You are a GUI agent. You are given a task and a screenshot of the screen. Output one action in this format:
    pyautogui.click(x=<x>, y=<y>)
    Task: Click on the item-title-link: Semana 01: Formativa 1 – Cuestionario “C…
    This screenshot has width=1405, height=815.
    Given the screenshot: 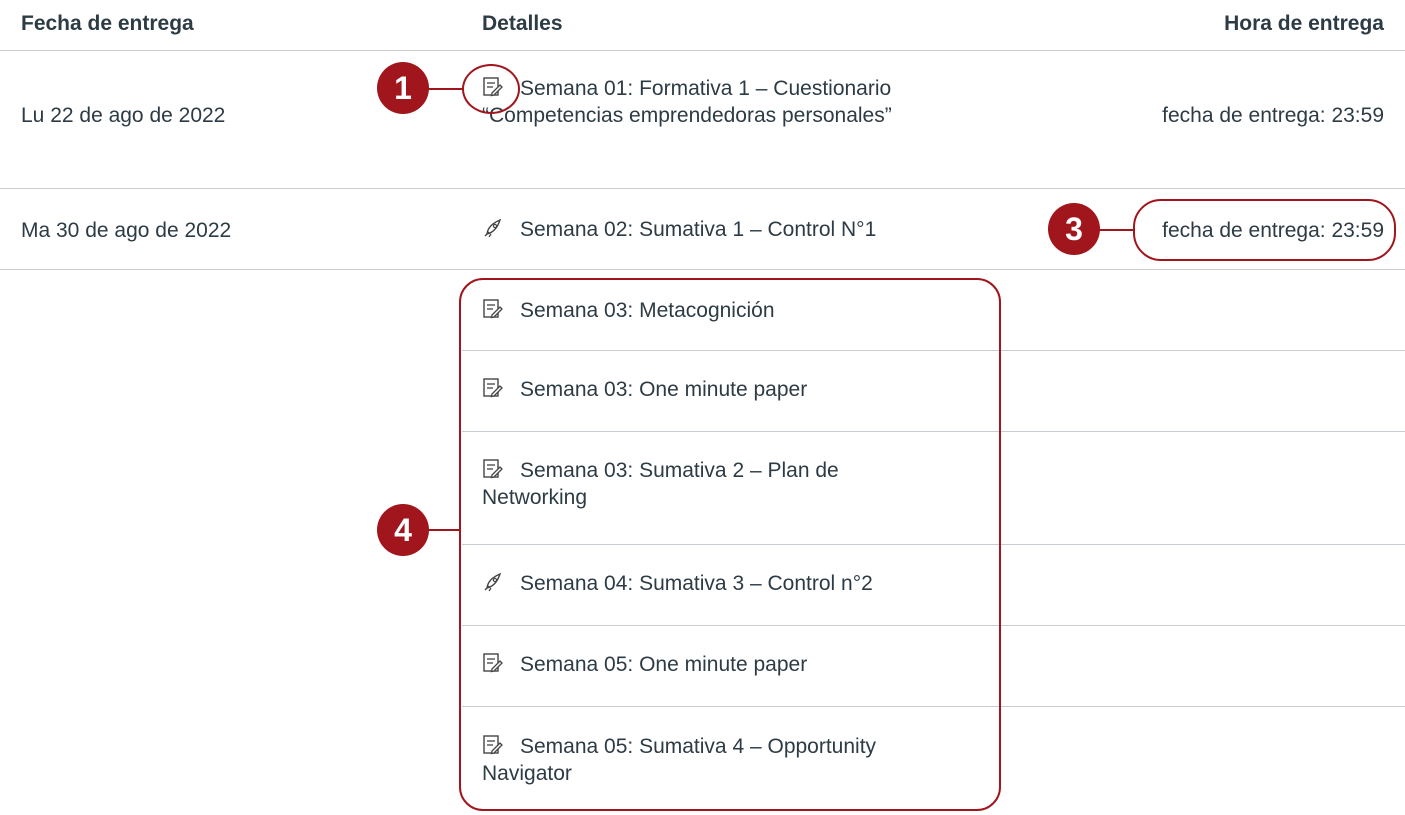 What is the action you would take?
    pyautogui.click(x=687, y=102)
    